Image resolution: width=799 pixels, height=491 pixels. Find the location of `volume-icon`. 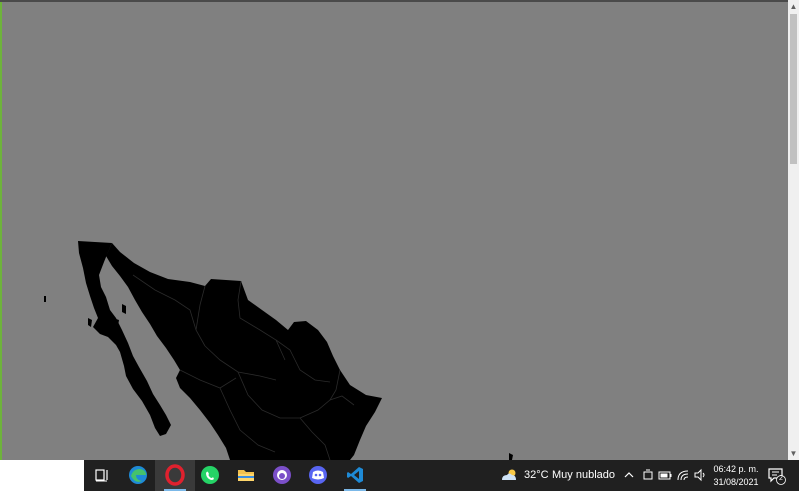

volume-icon is located at coordinates (700, 475).